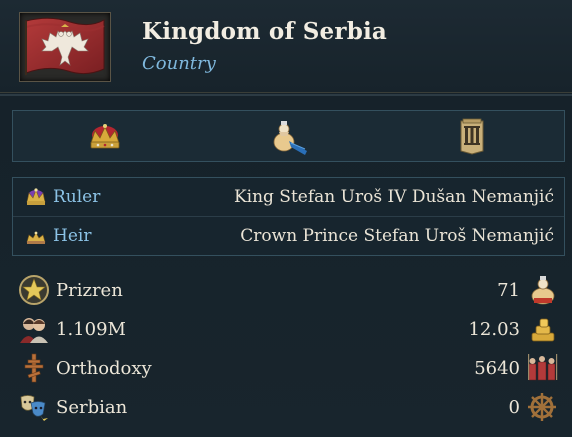  What do you see at coordinates (286, 290) in the screenshot?
I see `capital-row: Prizren 71` at bounding box center [286, 290].